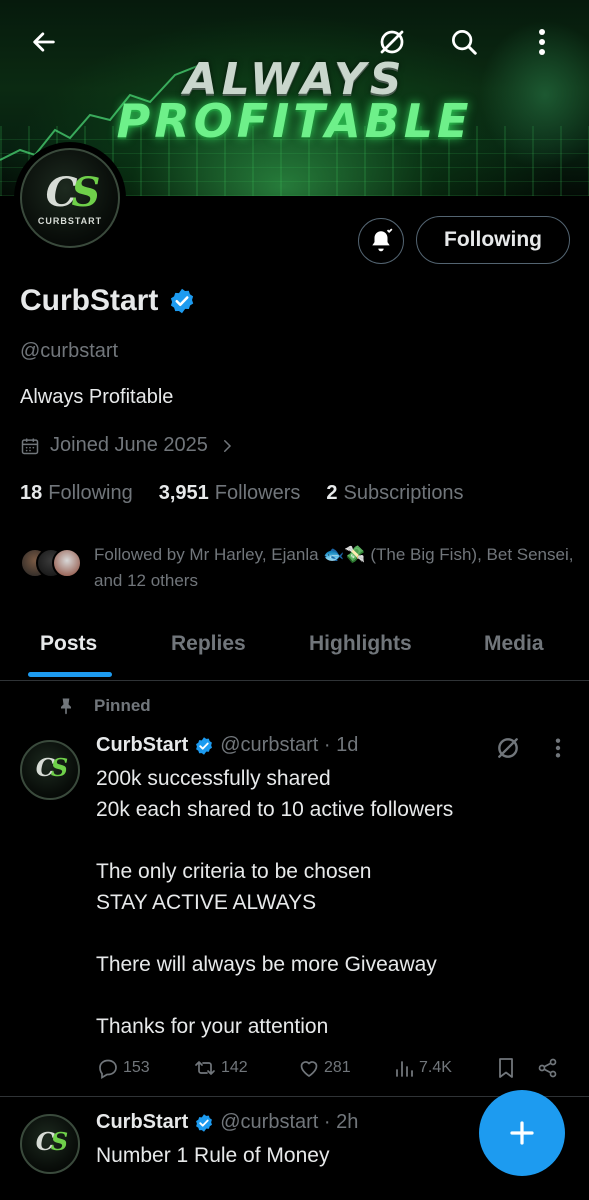  Describe the element at coordinates (220, 1068) in the screenshot. I see `repost-button: 142` at that location.